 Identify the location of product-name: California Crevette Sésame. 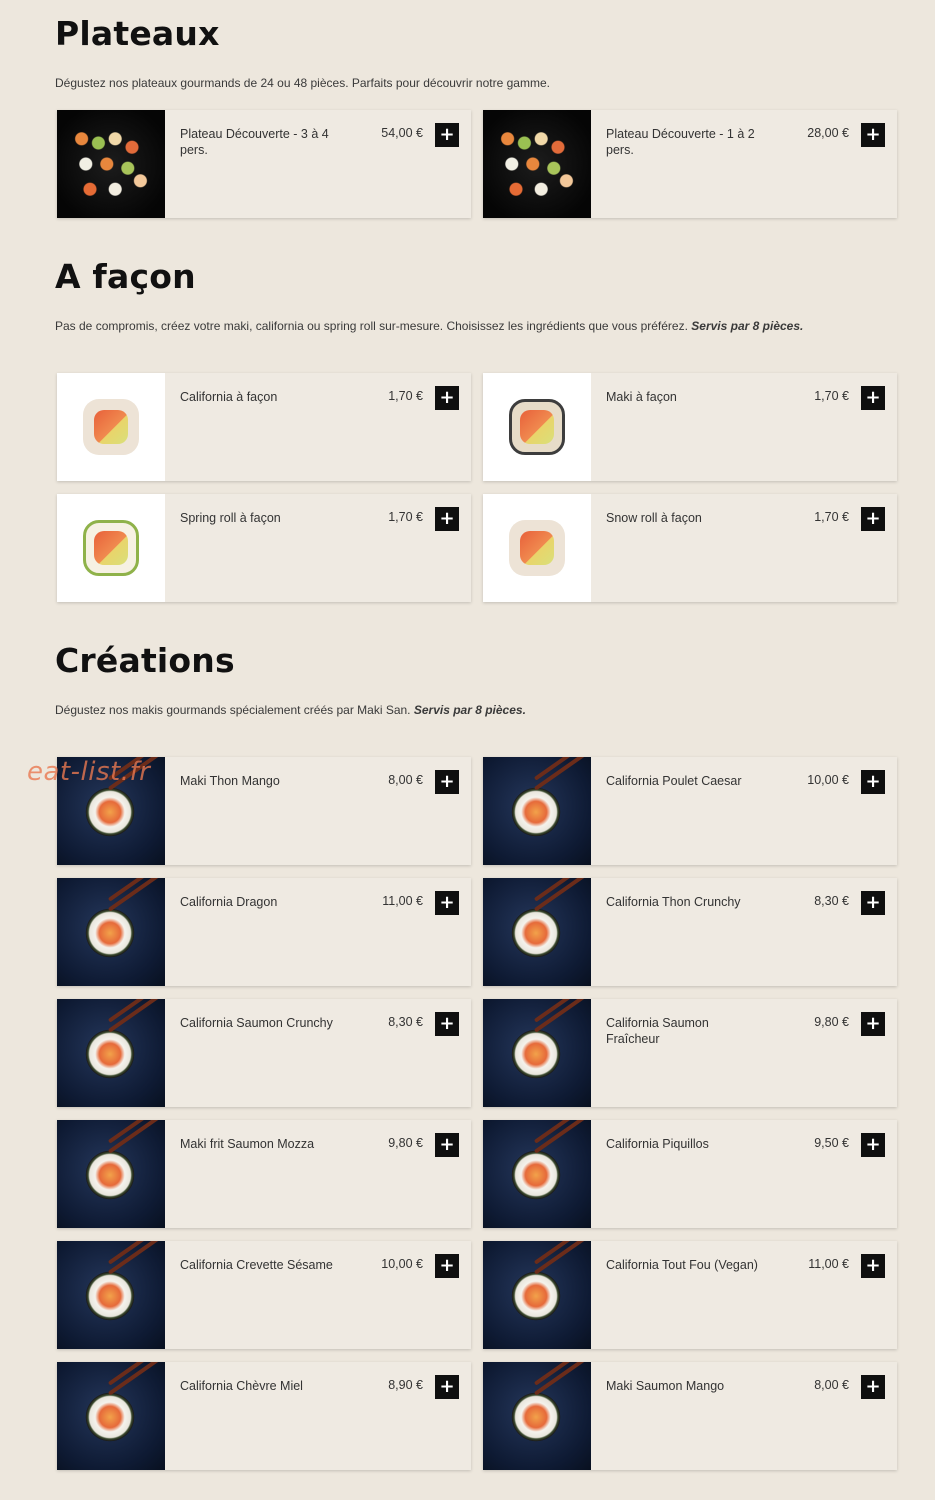
(256, 1265).